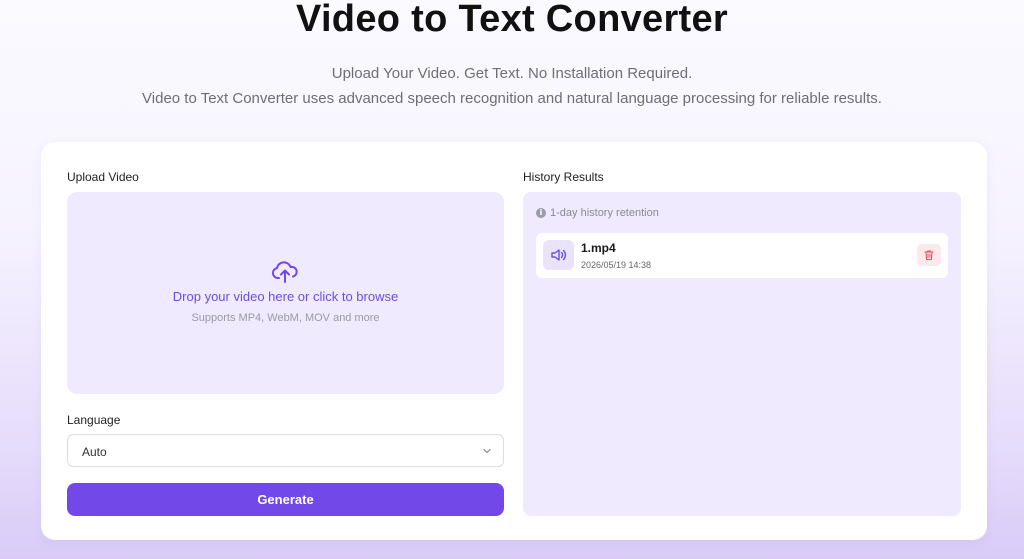  I want to click on delete-button, so click(929, 255).